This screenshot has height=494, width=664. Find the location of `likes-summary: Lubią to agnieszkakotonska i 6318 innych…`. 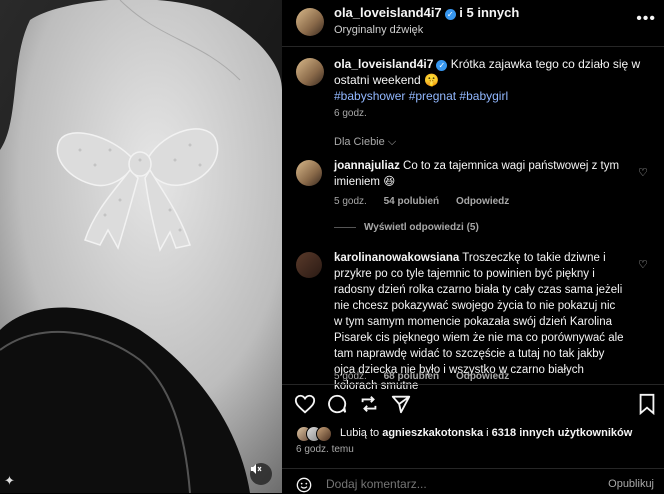

likes-summary: Lubią to agnieszkakotonska i 6318 innych… is located at coordinates (476, 434).